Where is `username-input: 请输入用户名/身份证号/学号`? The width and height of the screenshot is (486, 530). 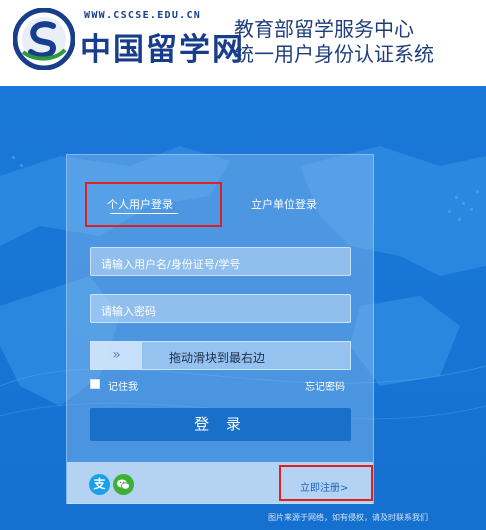
username-input: 请输入用户名/身份证号/学号 is located at coordinates (220, 261).